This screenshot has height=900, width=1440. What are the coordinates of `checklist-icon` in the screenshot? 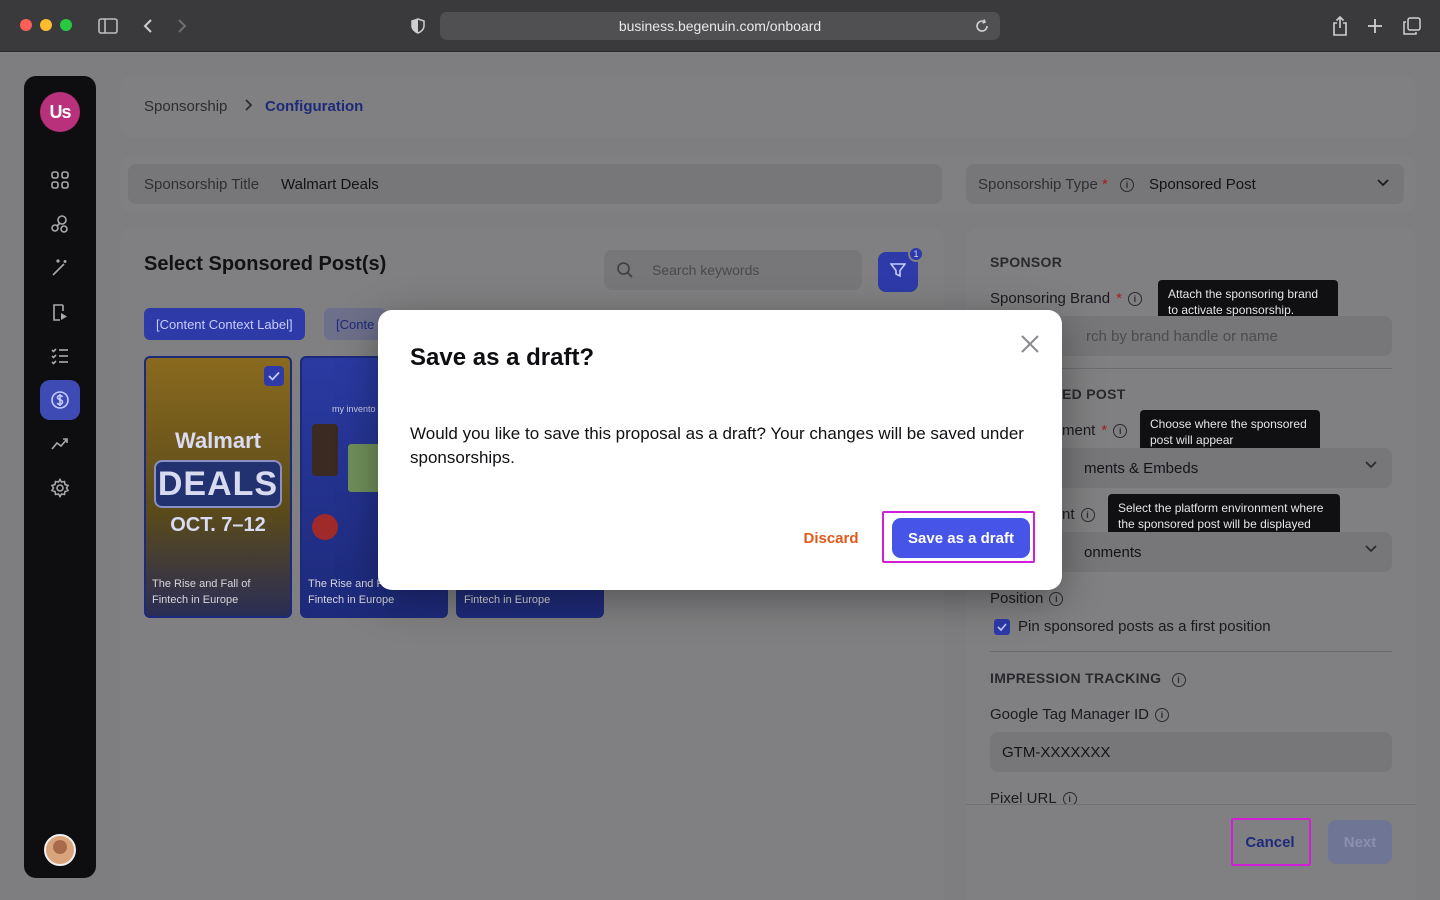 It's located at (60, 356).